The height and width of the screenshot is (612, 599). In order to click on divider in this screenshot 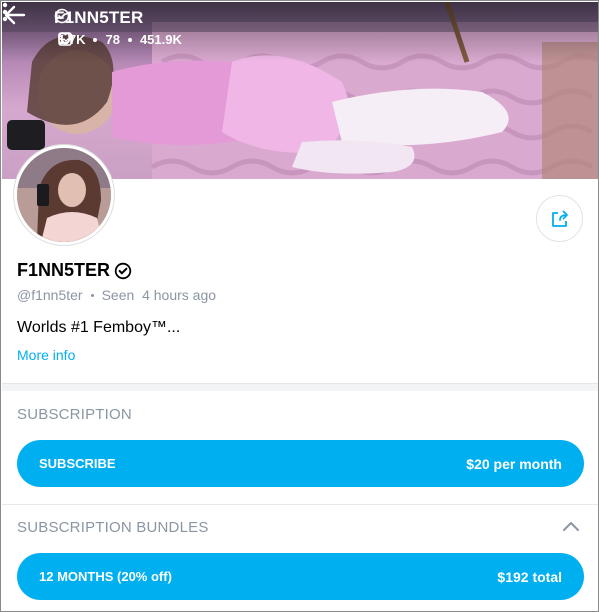, I will do `click(300, 504)`.